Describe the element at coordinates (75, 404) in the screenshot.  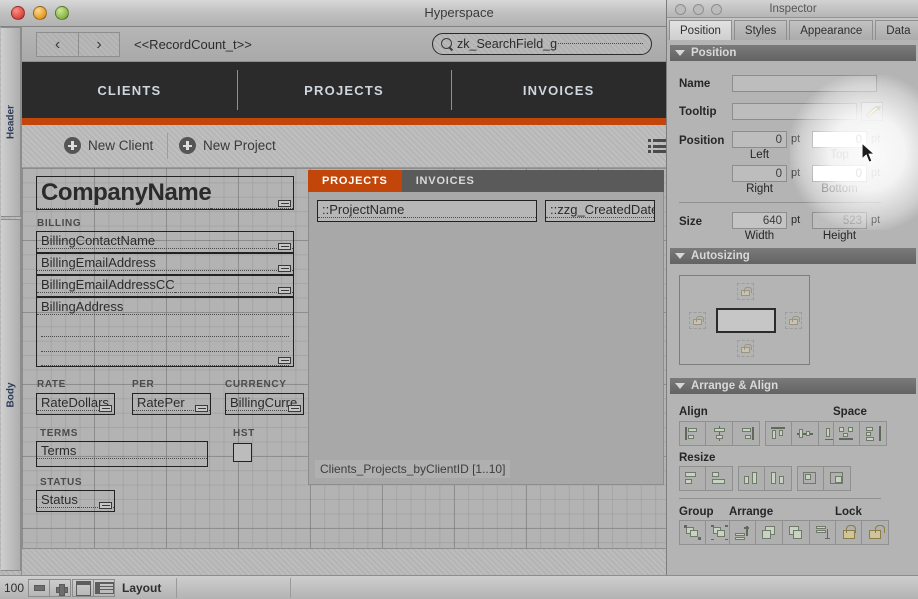
I see `field-rate-dollars: RateDollars` at that location.